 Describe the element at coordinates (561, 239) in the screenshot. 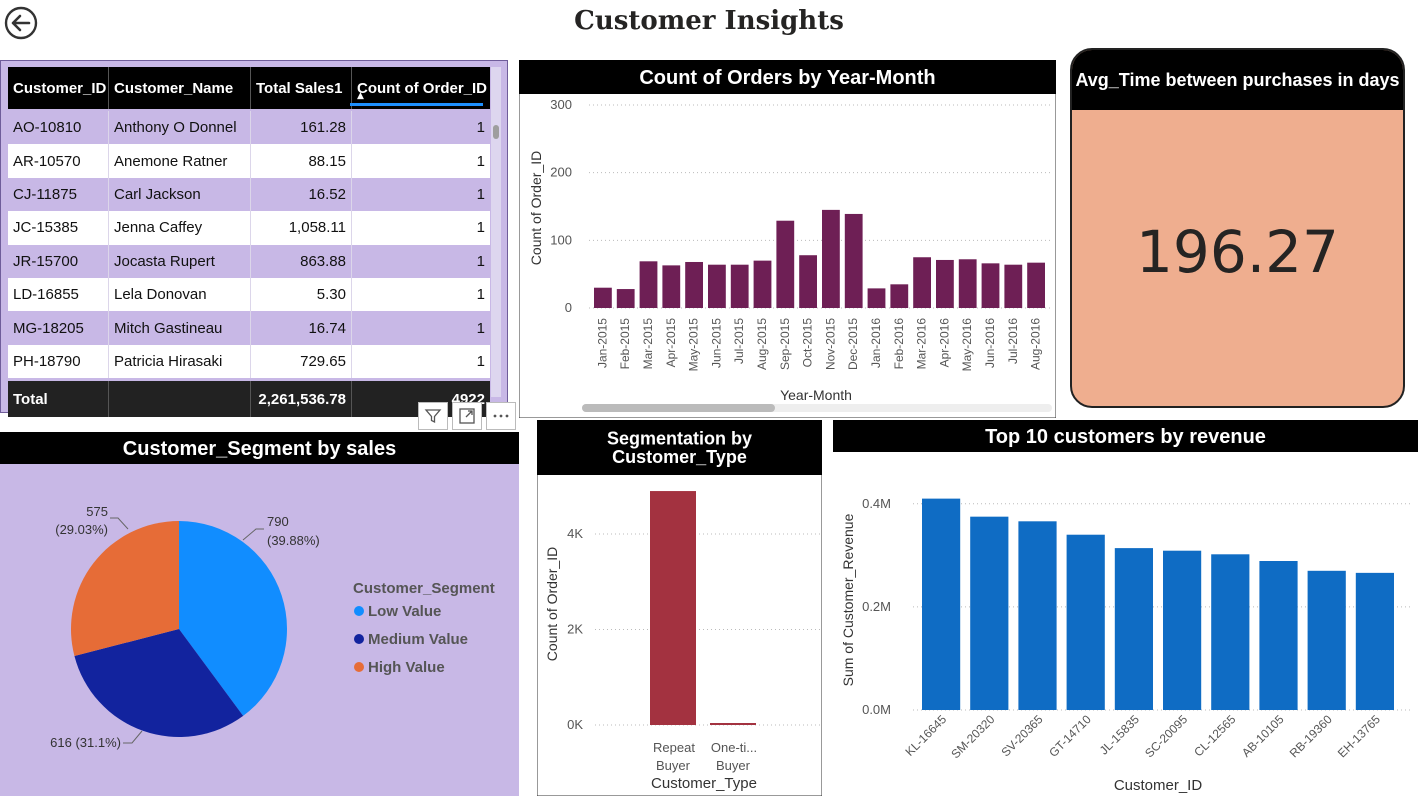

I see `y-tick-label: 100` at that location.